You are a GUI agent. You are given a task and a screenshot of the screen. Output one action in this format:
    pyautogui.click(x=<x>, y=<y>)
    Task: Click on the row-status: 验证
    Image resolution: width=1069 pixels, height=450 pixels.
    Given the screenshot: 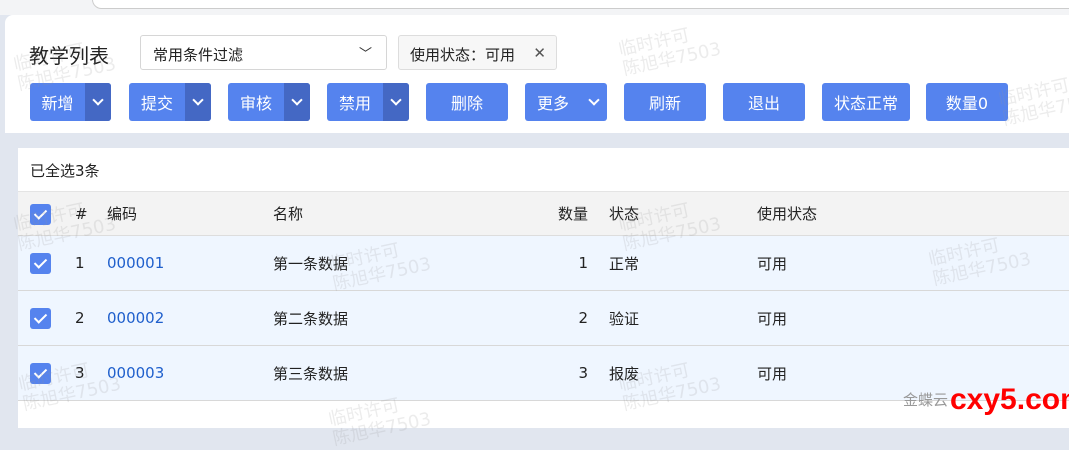 What is the action you would take?
    pyautogui.click(x=624, y=318)
    